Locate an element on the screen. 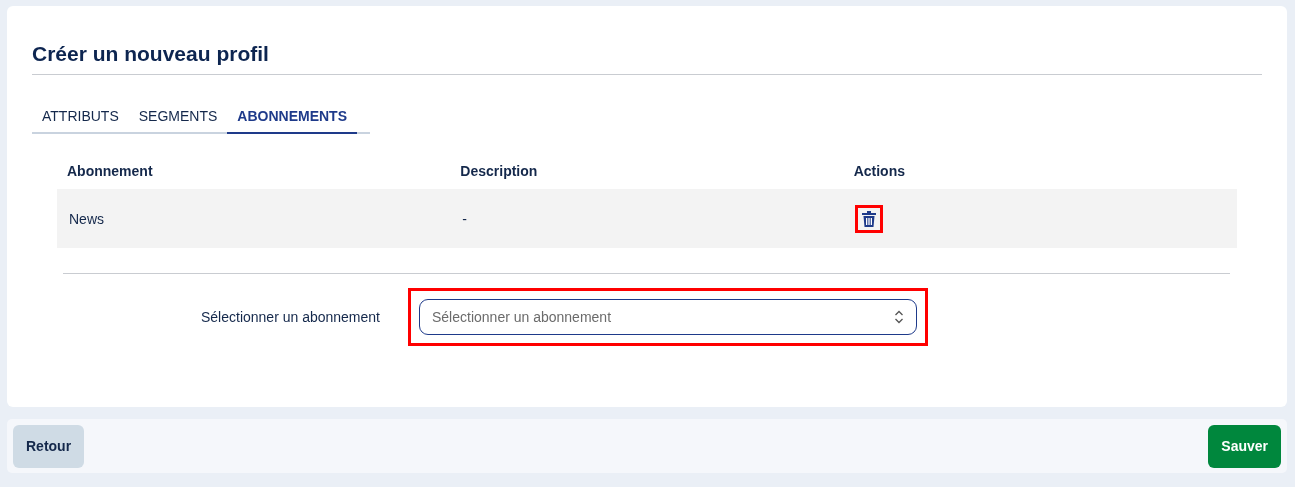 This screenshot has height=487, width=1295. column-header: Actions is located at coordinates (878, 170).